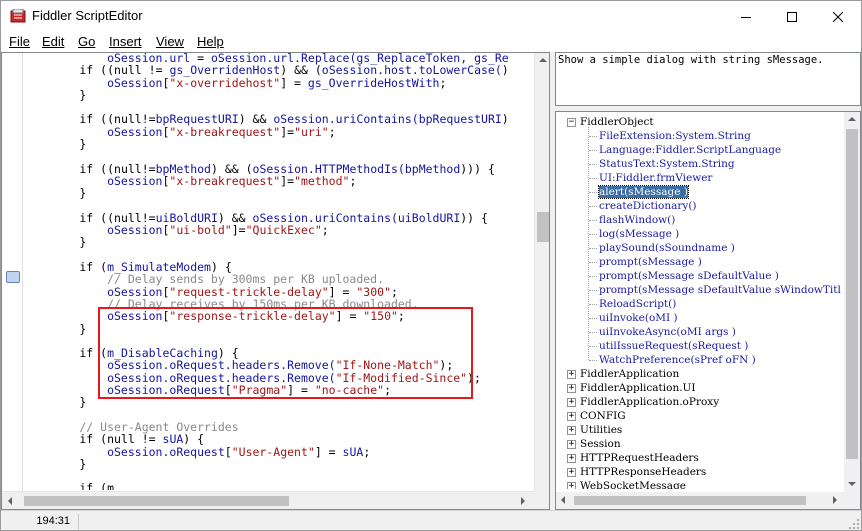 Image resolution: width=862 pixels, height=531 pixels. Describe the element at coordinates (431, 16) in the screenshot. I see `title-bar: Fiddler ScriptEditor` at that location.